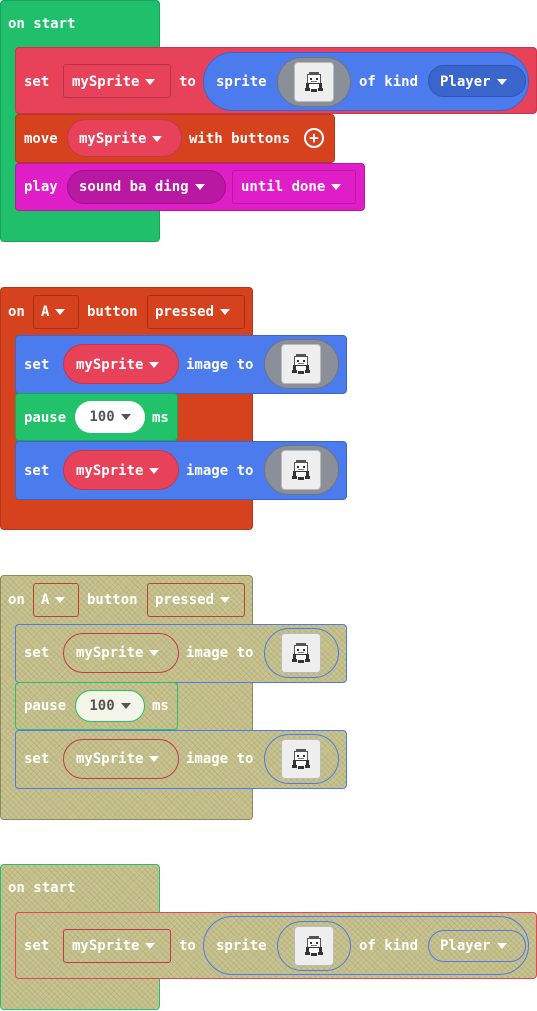  What do you see at coordinates (240, 139) in the screenshot?
I see `with-buttons-keyword: with buttons` at bounding box center [240, 139].